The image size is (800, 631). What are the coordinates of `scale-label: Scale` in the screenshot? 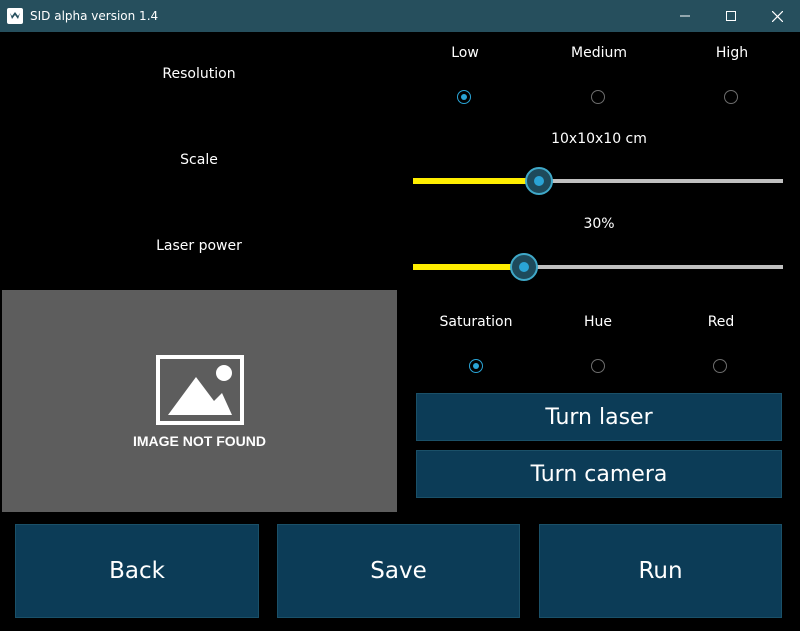 It's located at (199, 160).